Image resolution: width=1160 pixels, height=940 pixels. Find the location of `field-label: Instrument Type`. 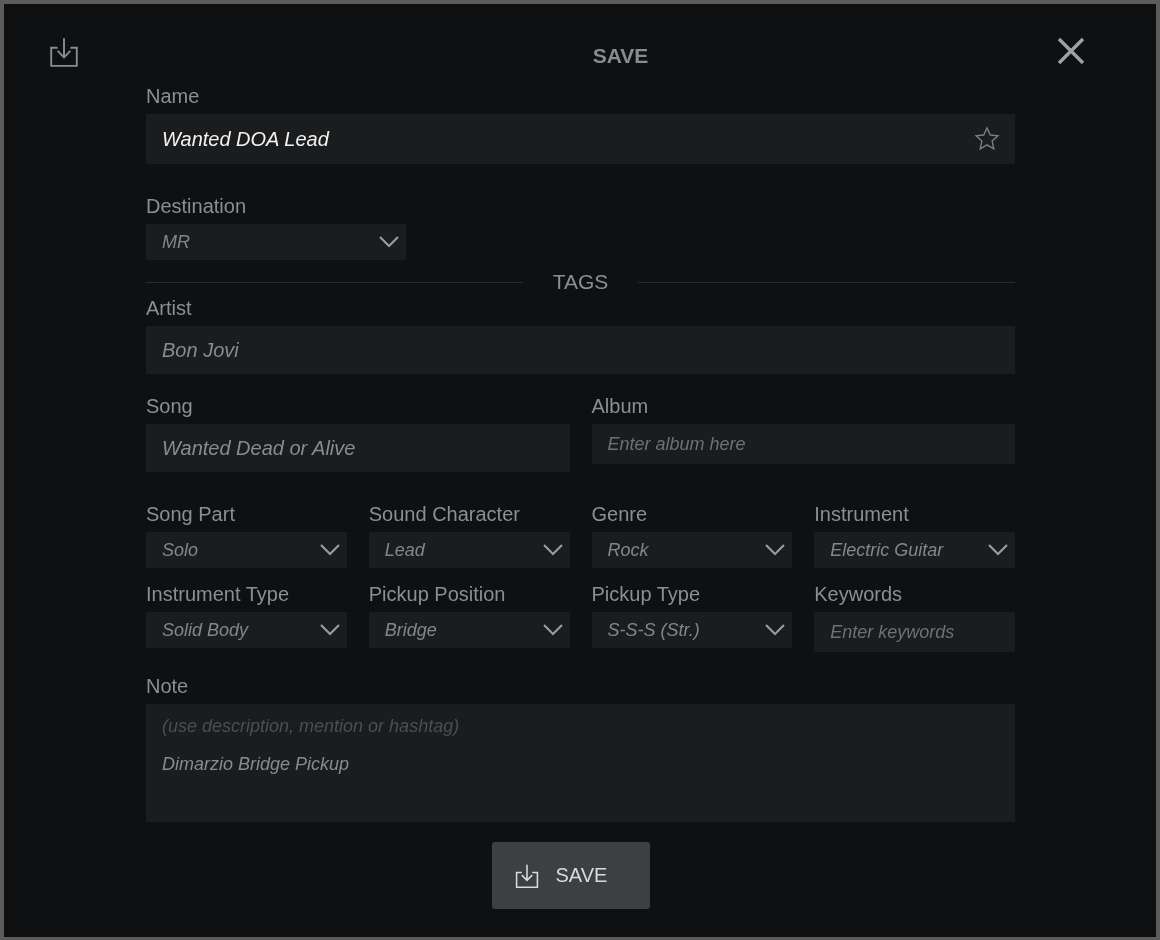

field-label: Instrument Type is located at coordinates (218, 594).